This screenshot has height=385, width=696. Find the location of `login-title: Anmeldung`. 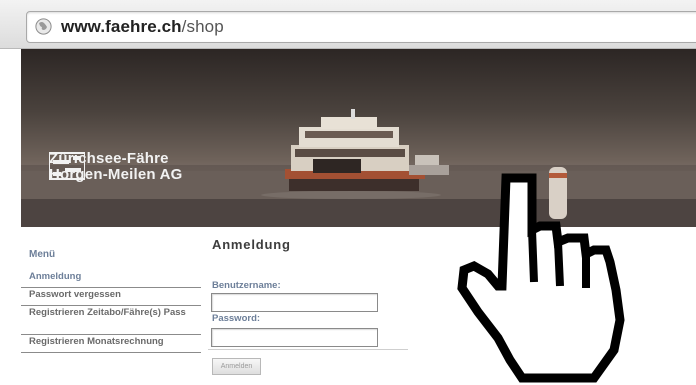

login-title: Anmeldung is located at coordinates (251, 244).